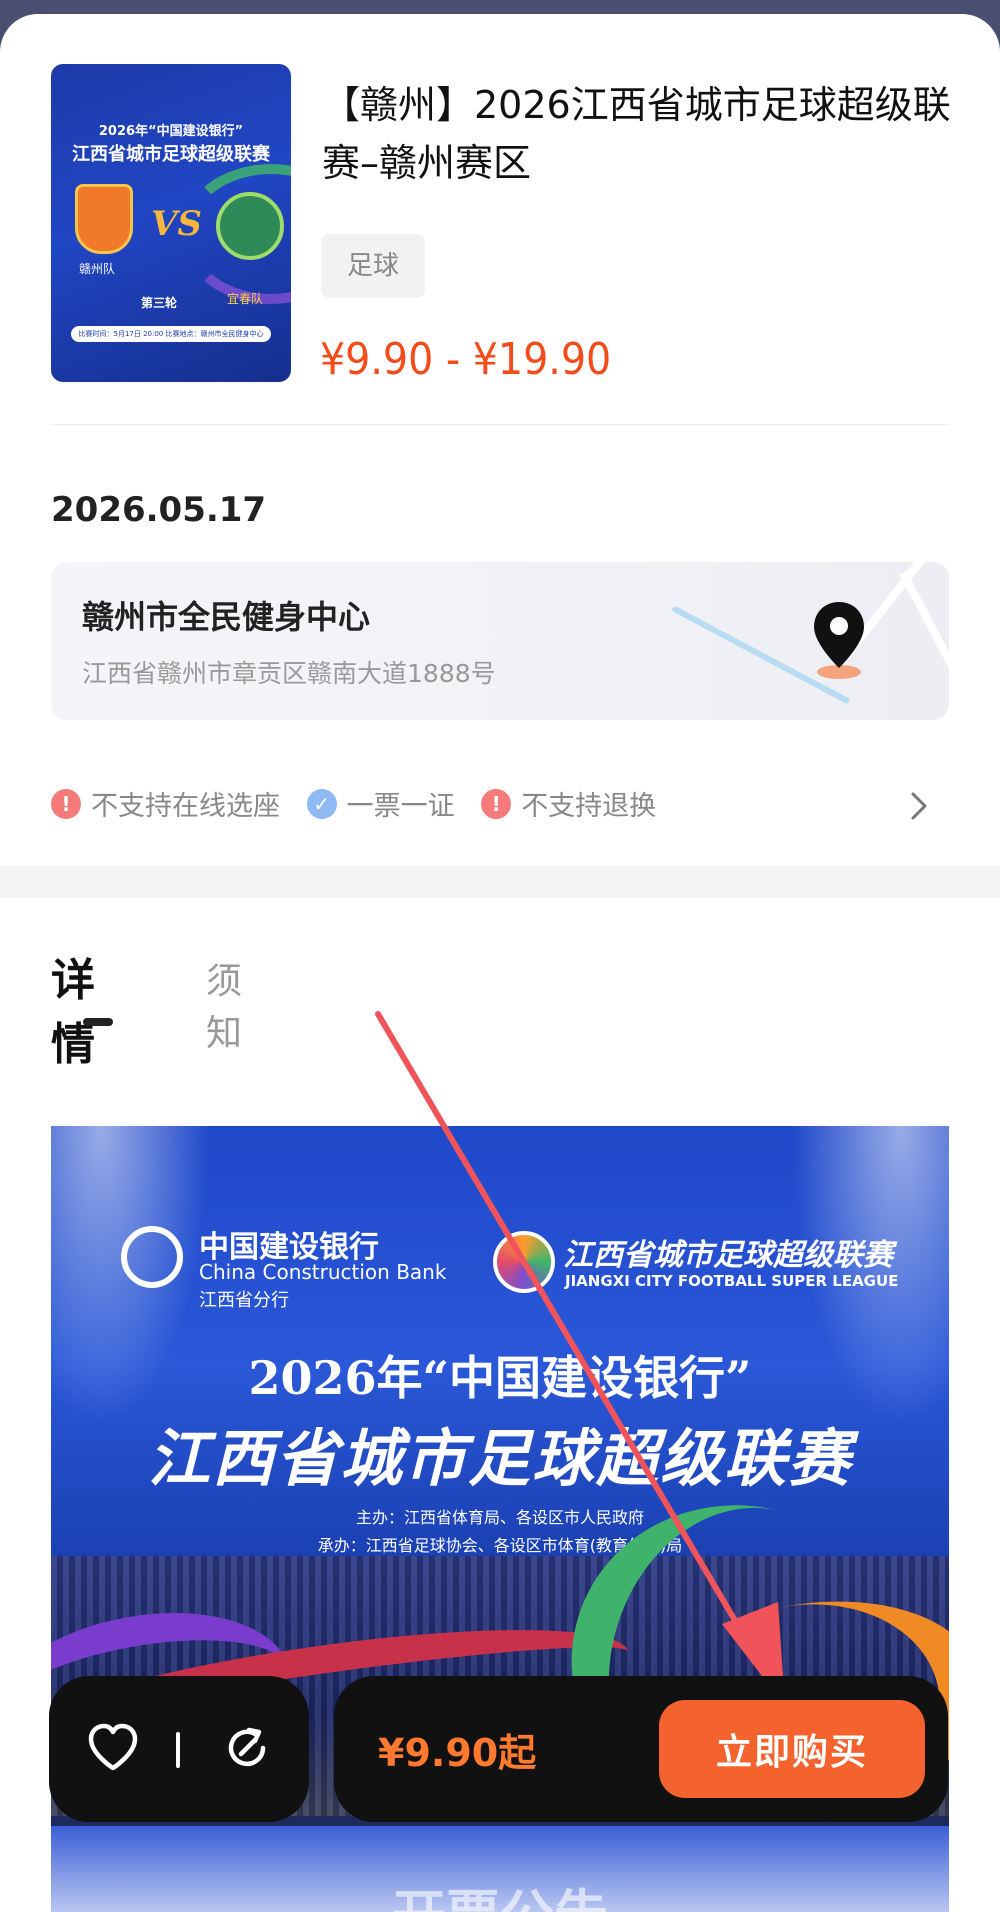 This screenshot has width=1000, height=1912. I want to click on league-name-cn: 江西省城市足球超级联赛, so click(728, 1255).